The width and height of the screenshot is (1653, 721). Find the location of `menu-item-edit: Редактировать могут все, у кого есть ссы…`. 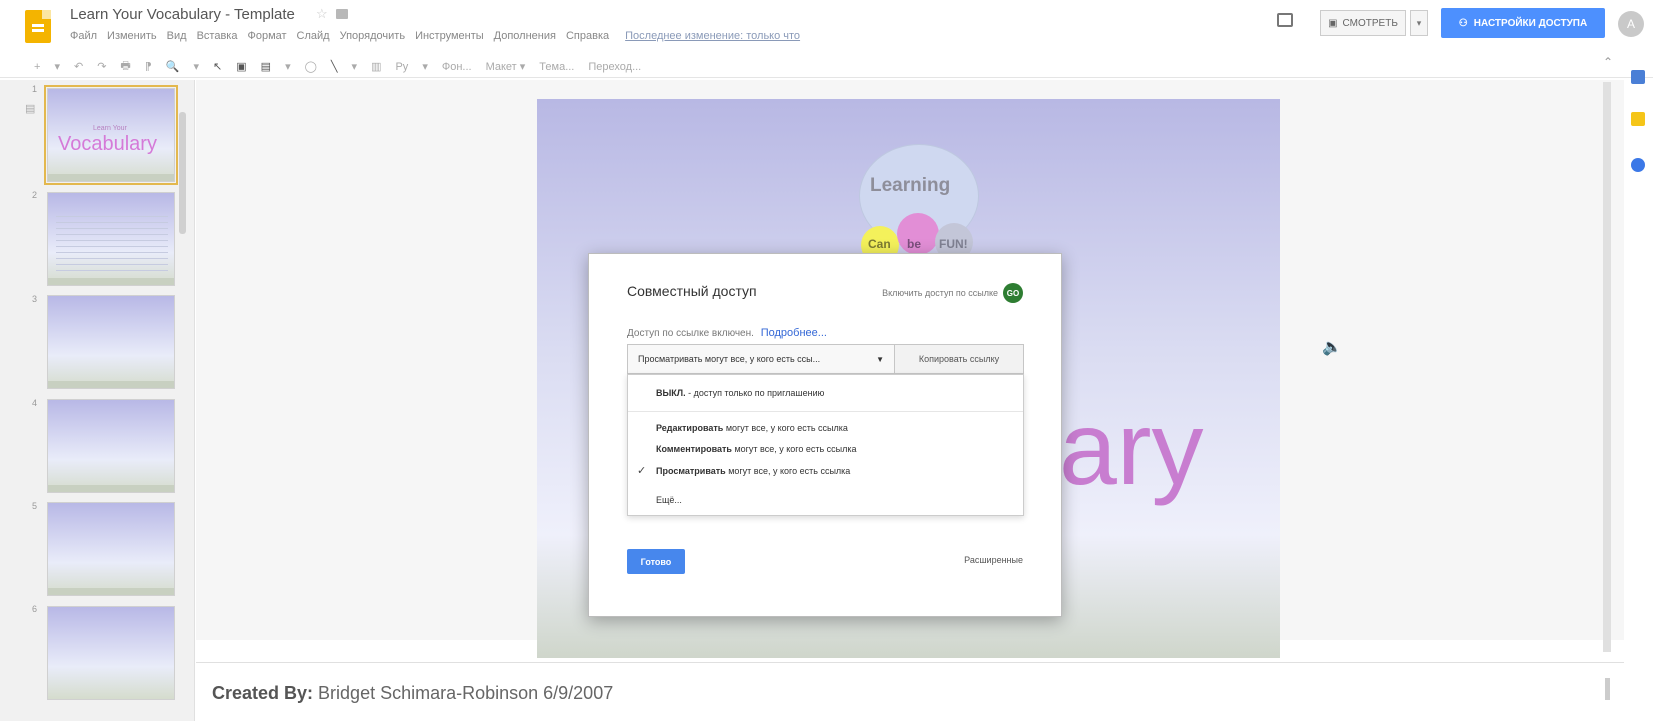

menu-item-edit: Редактировать могут все, у кого есть ссы… is located at coordinates (752, 428).